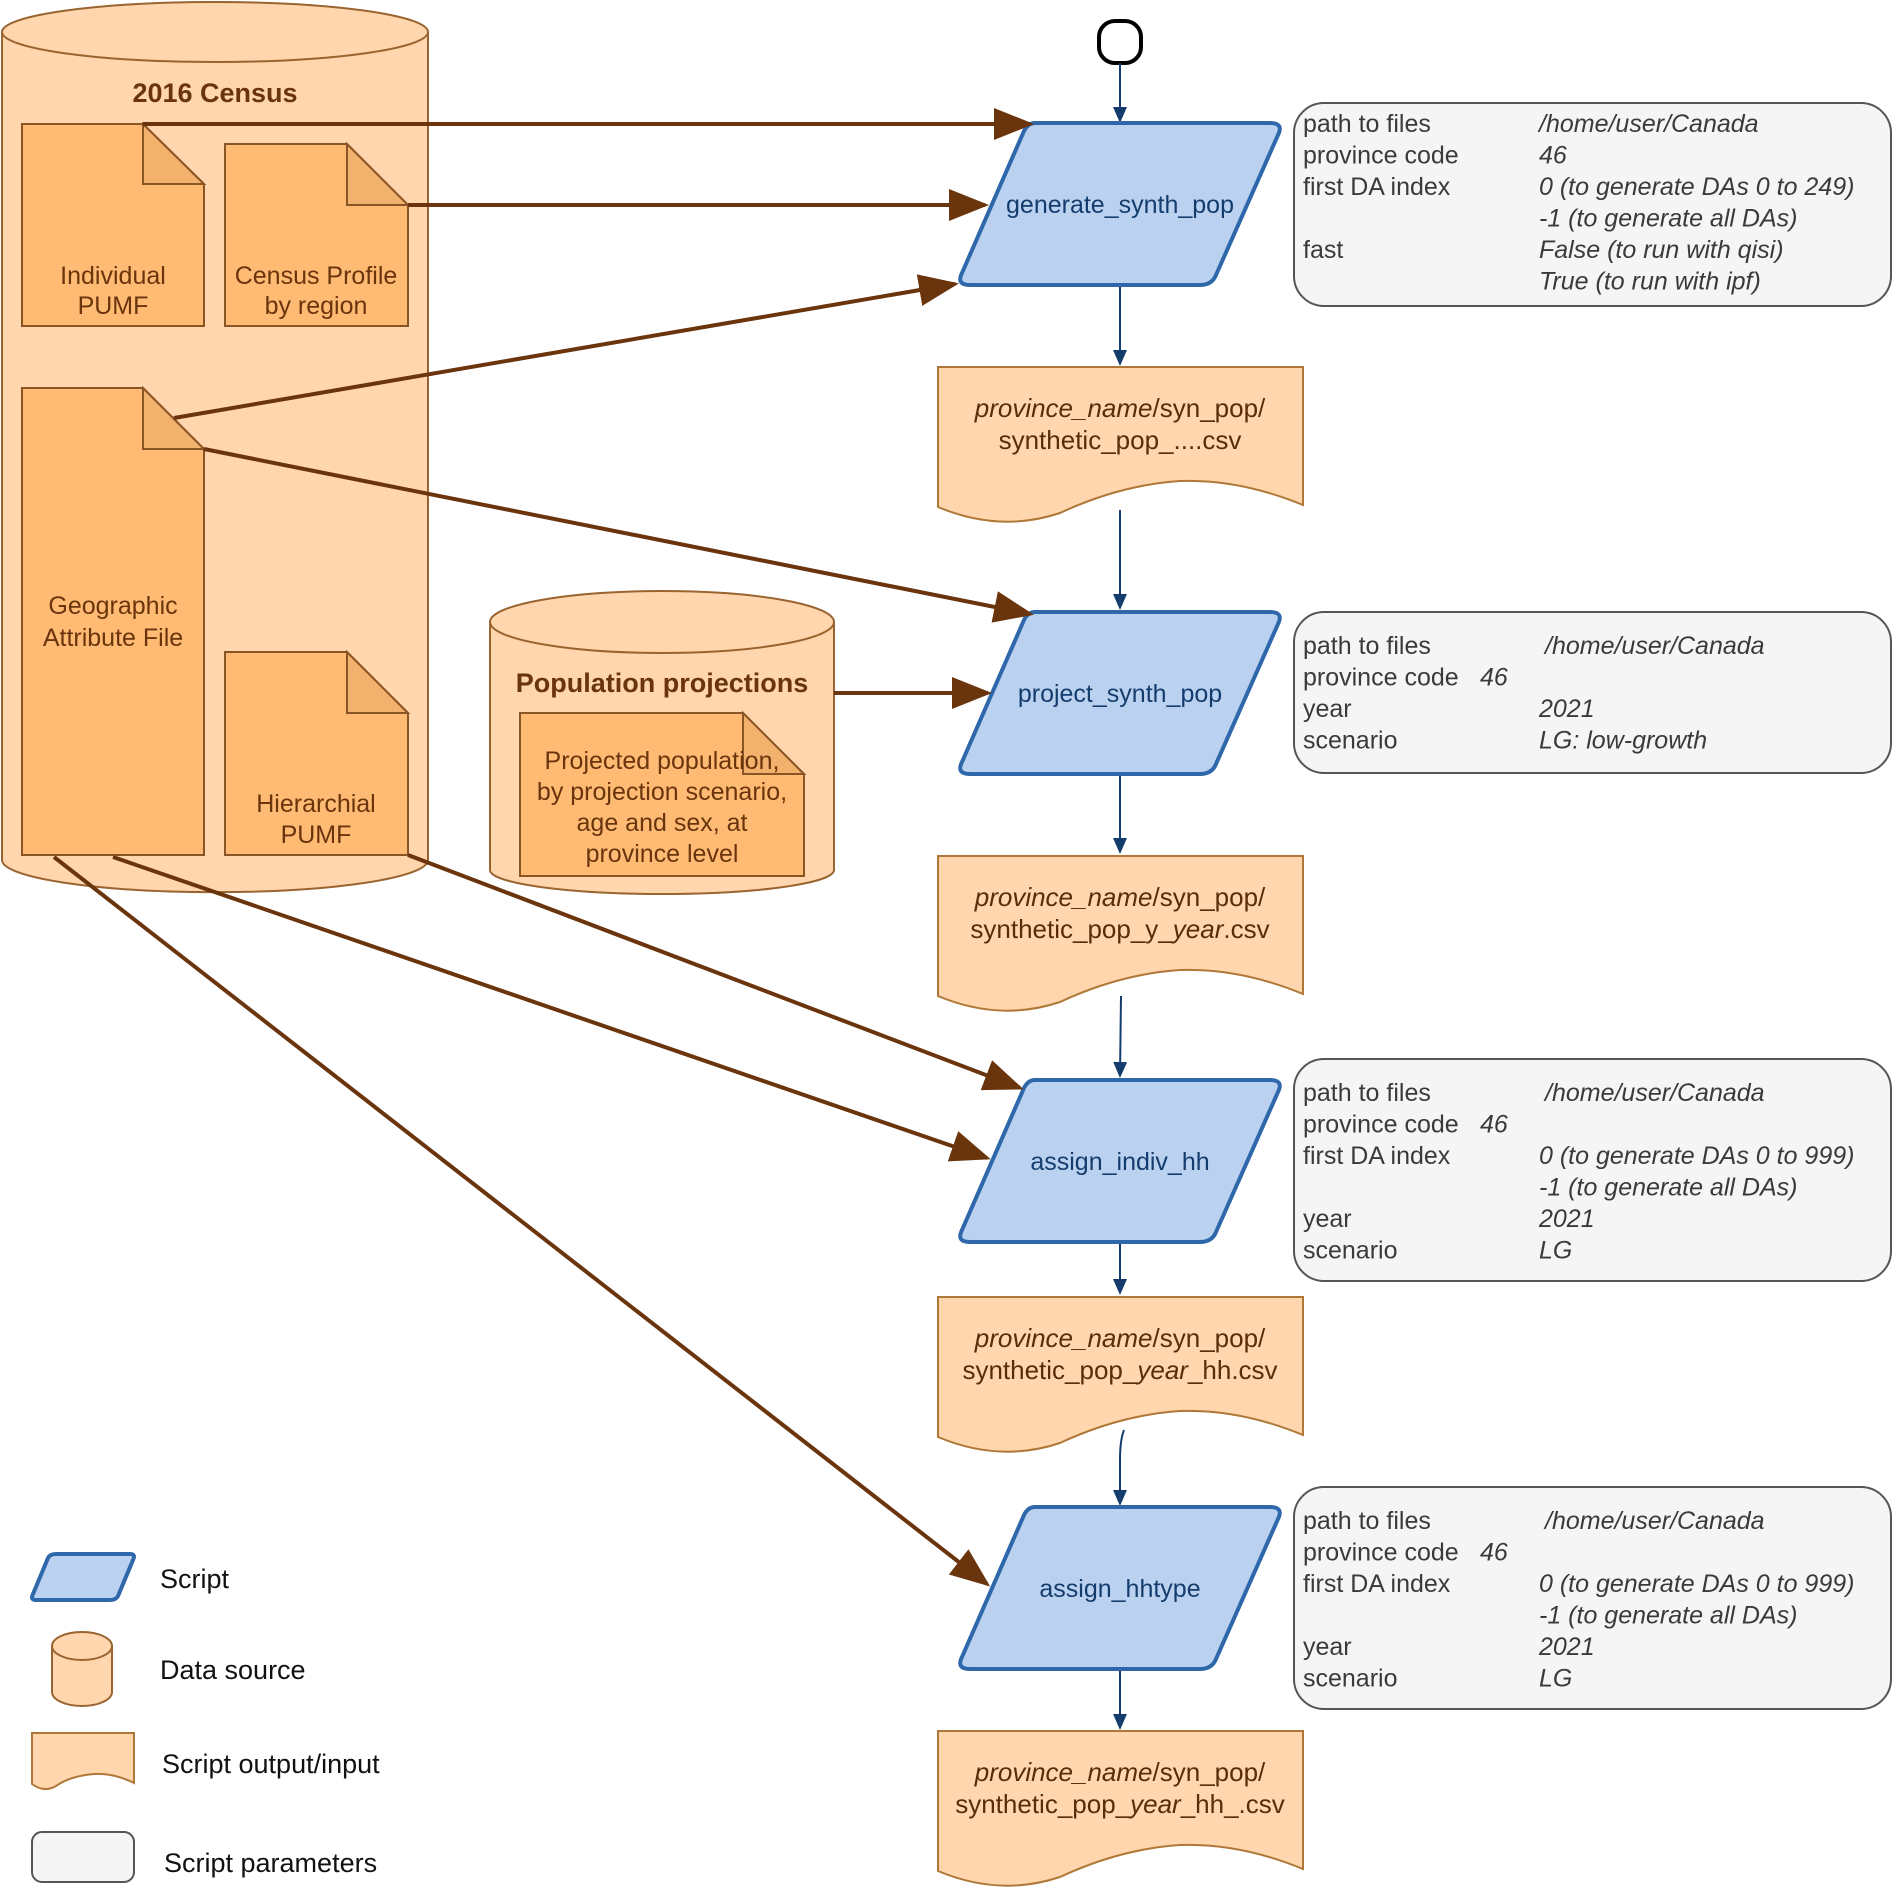 This screenshot has height=1892, width=1894. I want to click on legend-label: Script, so click(195, 1579).